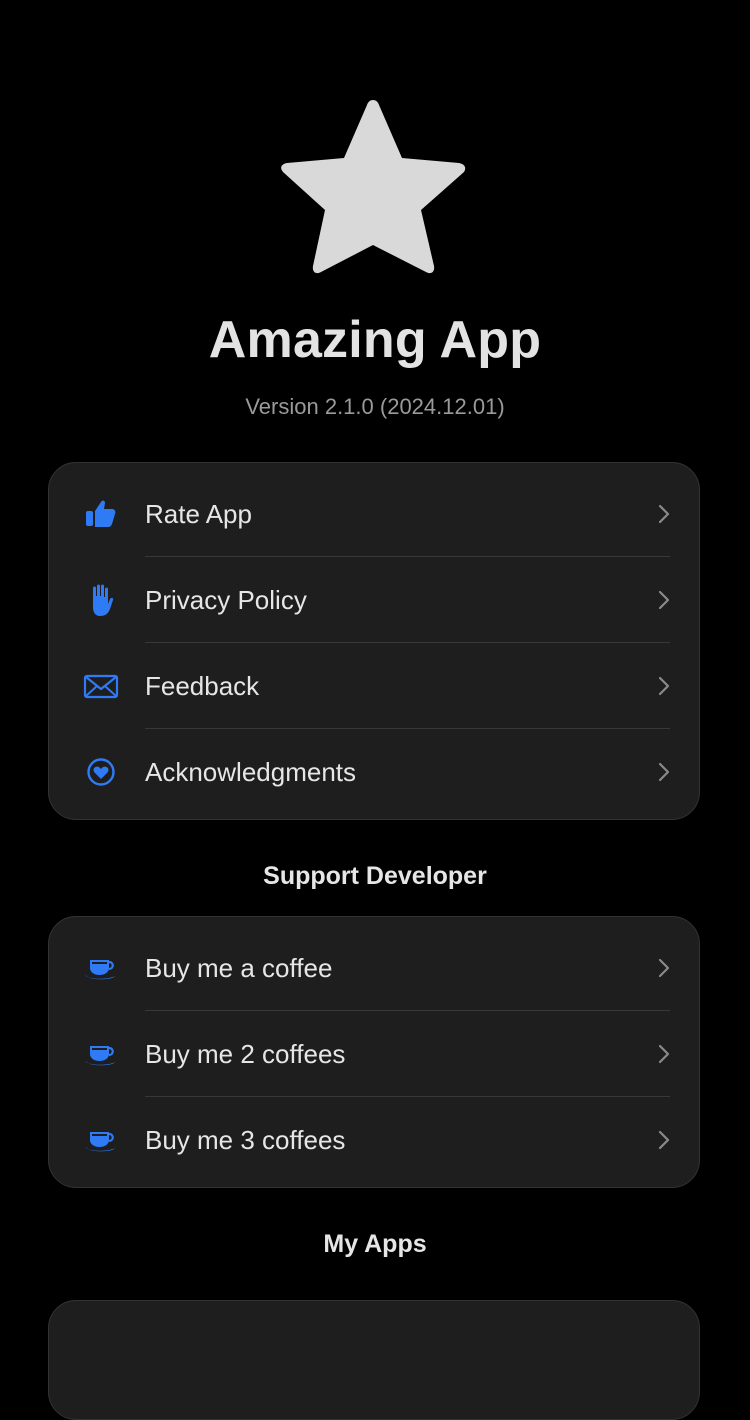  What do you see at coordinates (374, 514) in the screenshot?
I see `rate-app-row: Rate App` at bounding box center [374, 514].